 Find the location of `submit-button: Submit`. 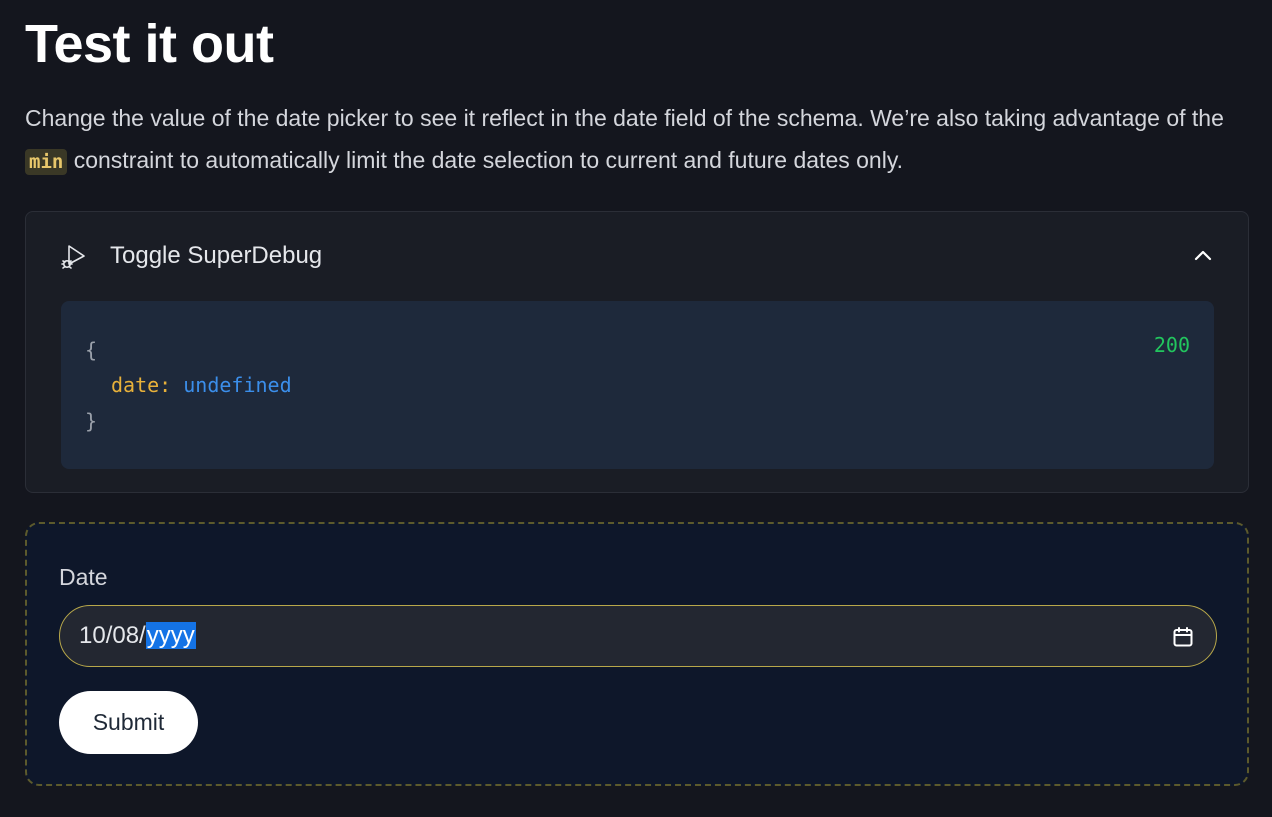

submit-button: Submit is located at coordinates (128, 722).